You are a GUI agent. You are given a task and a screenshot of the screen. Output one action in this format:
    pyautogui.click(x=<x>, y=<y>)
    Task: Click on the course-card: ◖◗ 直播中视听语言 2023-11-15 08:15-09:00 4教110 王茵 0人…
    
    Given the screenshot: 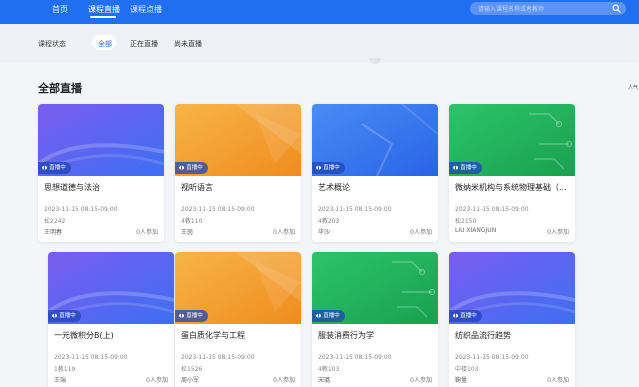 What is the action you would take?
    pyautogui.click(x=238, y=173)
    